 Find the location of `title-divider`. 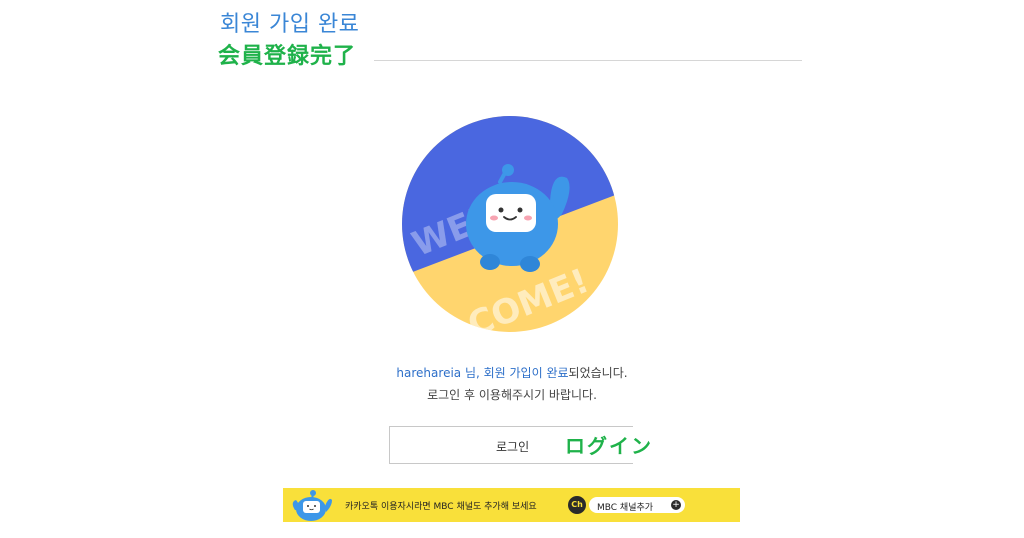

title-divider is located at coordinates (588, 60).